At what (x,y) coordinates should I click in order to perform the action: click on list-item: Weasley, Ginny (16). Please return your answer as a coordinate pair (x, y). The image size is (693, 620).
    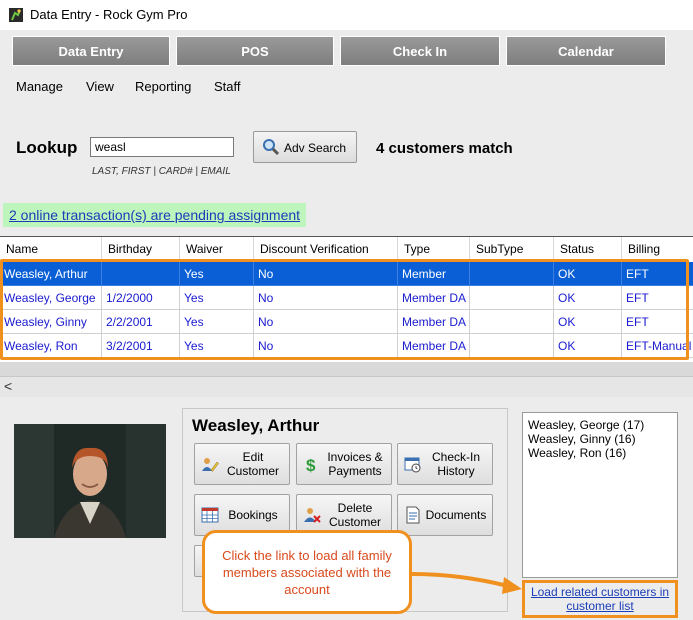
    Looking at the image, I should click on (582, 439).